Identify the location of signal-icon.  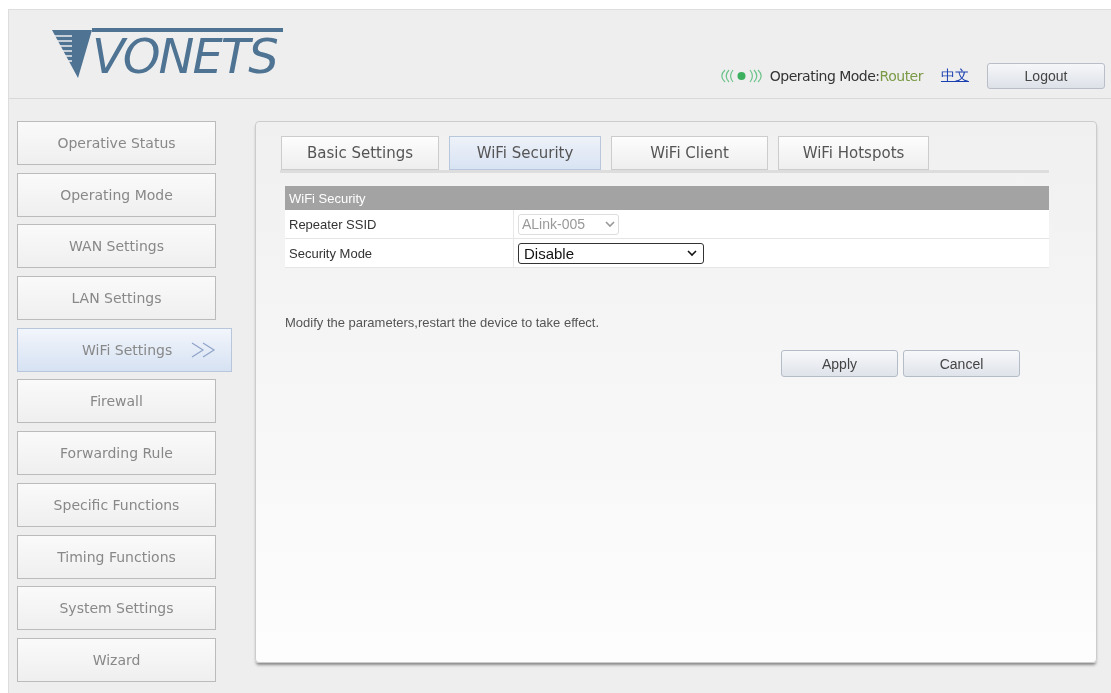
(741, 76).